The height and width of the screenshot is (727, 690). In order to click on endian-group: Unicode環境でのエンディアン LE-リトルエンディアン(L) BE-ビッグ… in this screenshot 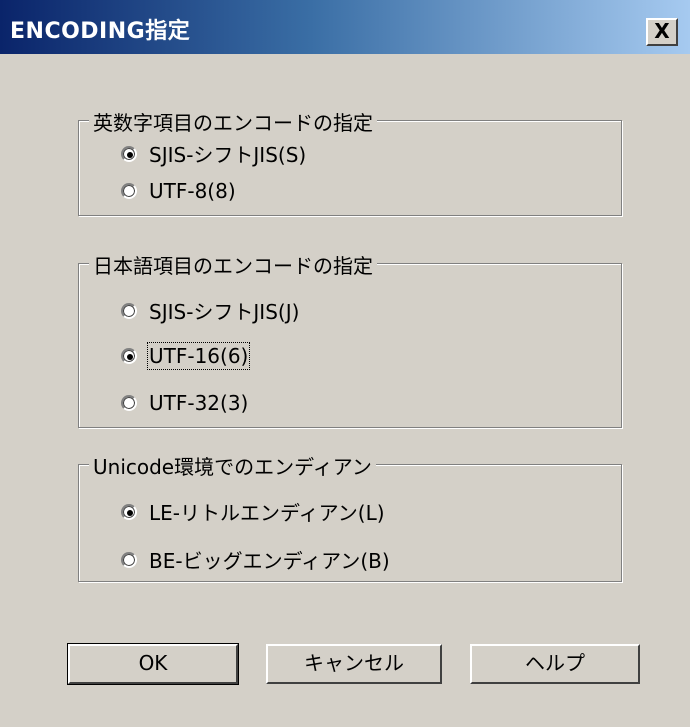, I will do `click(350, 516)`.